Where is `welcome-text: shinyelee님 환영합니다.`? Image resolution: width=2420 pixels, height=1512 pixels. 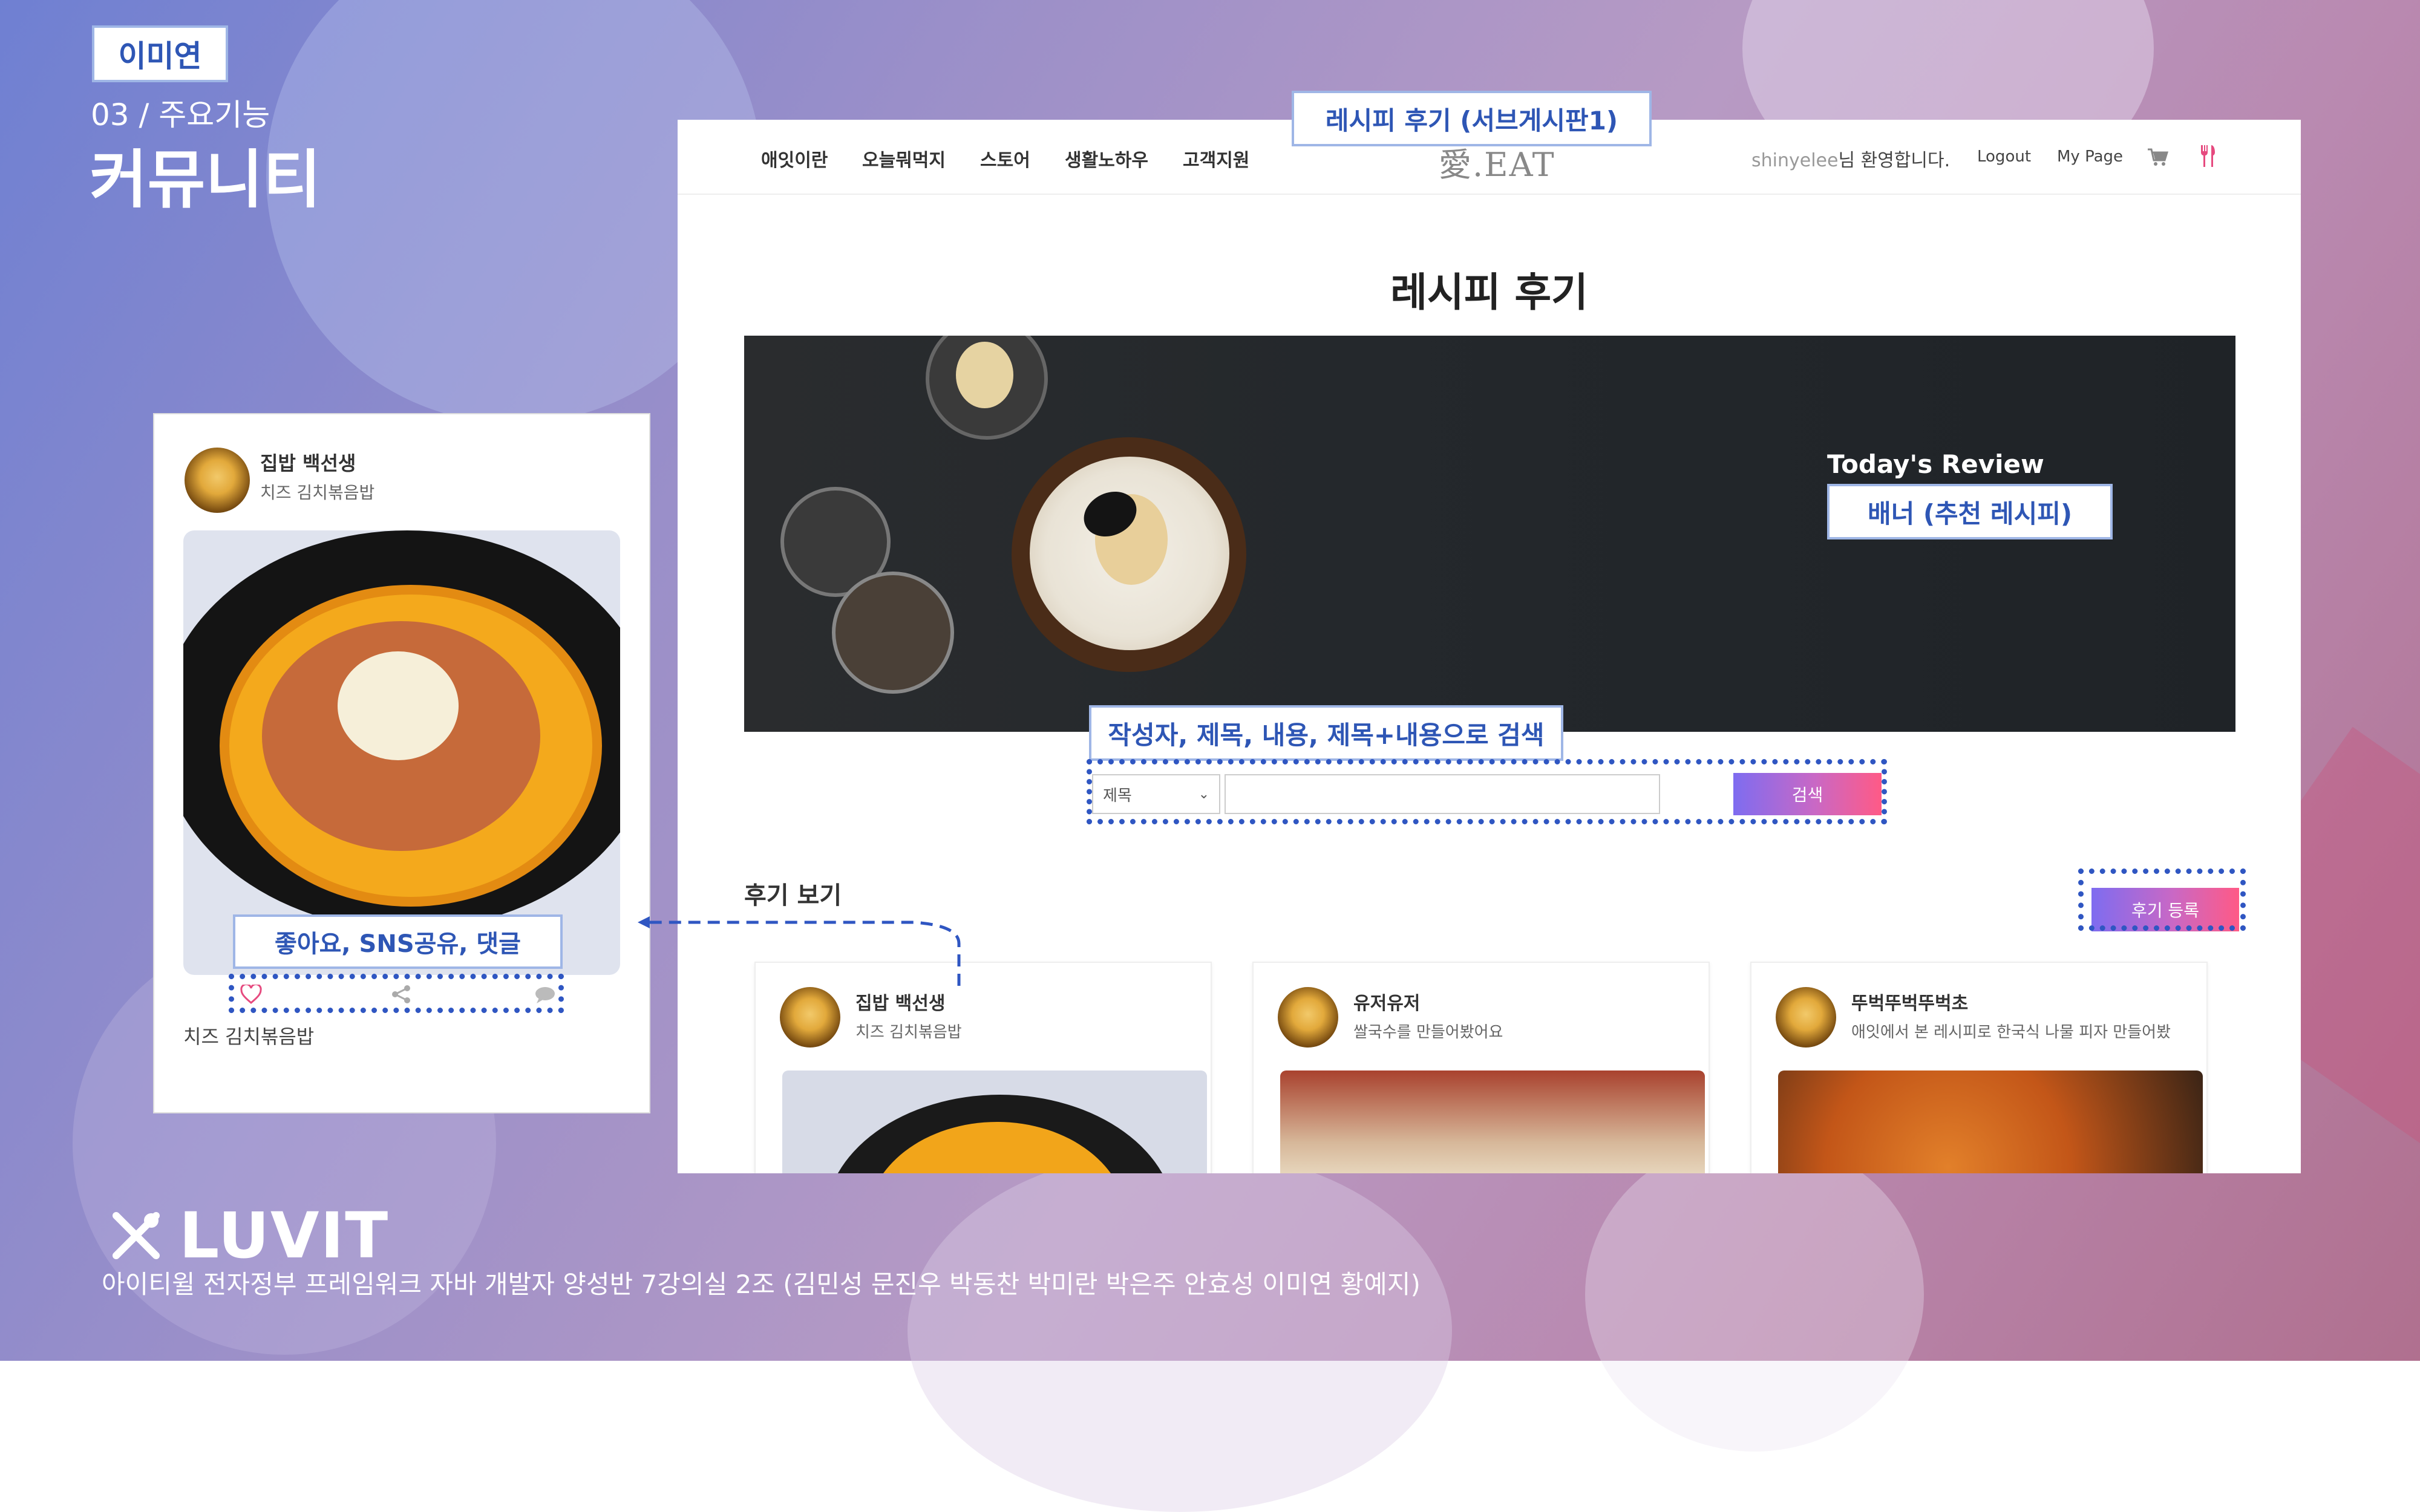 welcome-text: shinyelee님 환영합니다. is located at coordinates (1850, 158).